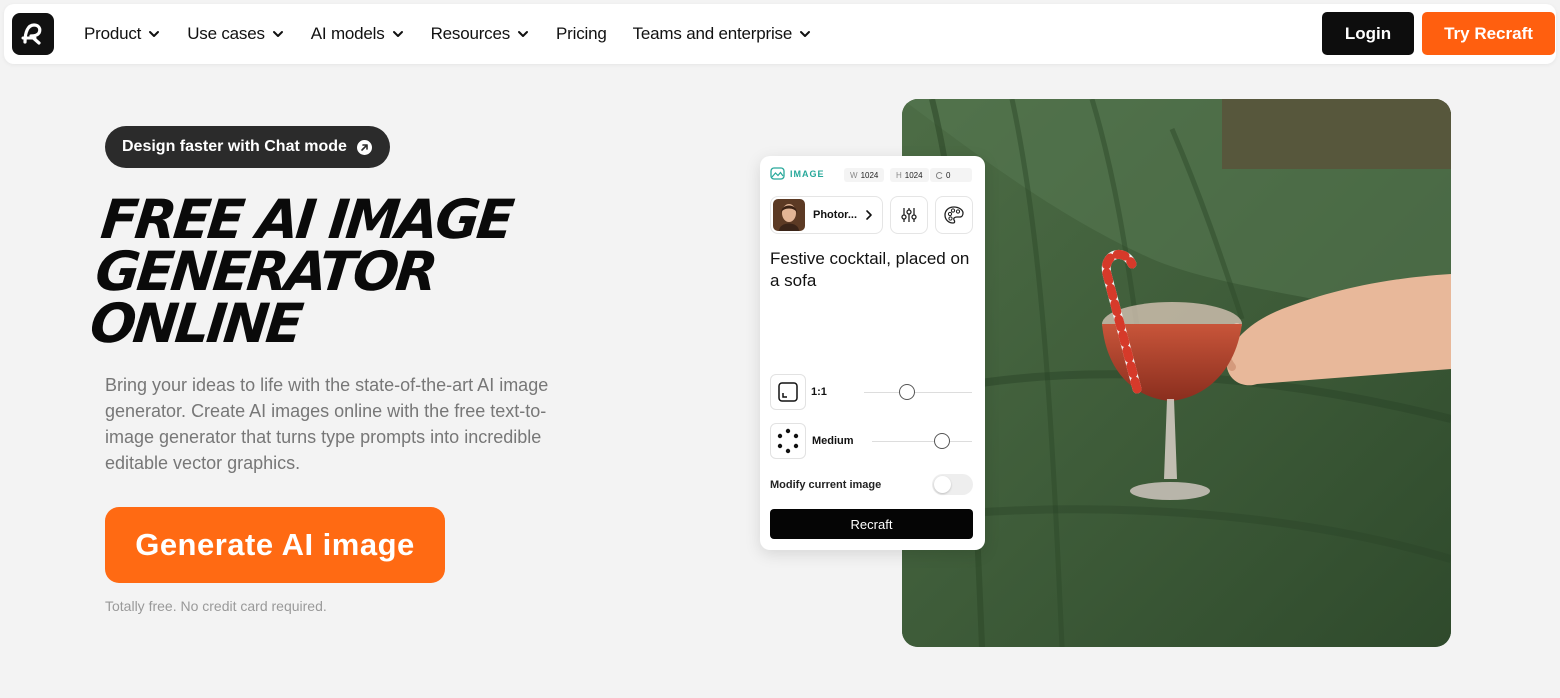  What do you see at coordinates (871, 524) in the screenshot?
I see `recraft-button: Recraft` at bounding box center [871, 524].